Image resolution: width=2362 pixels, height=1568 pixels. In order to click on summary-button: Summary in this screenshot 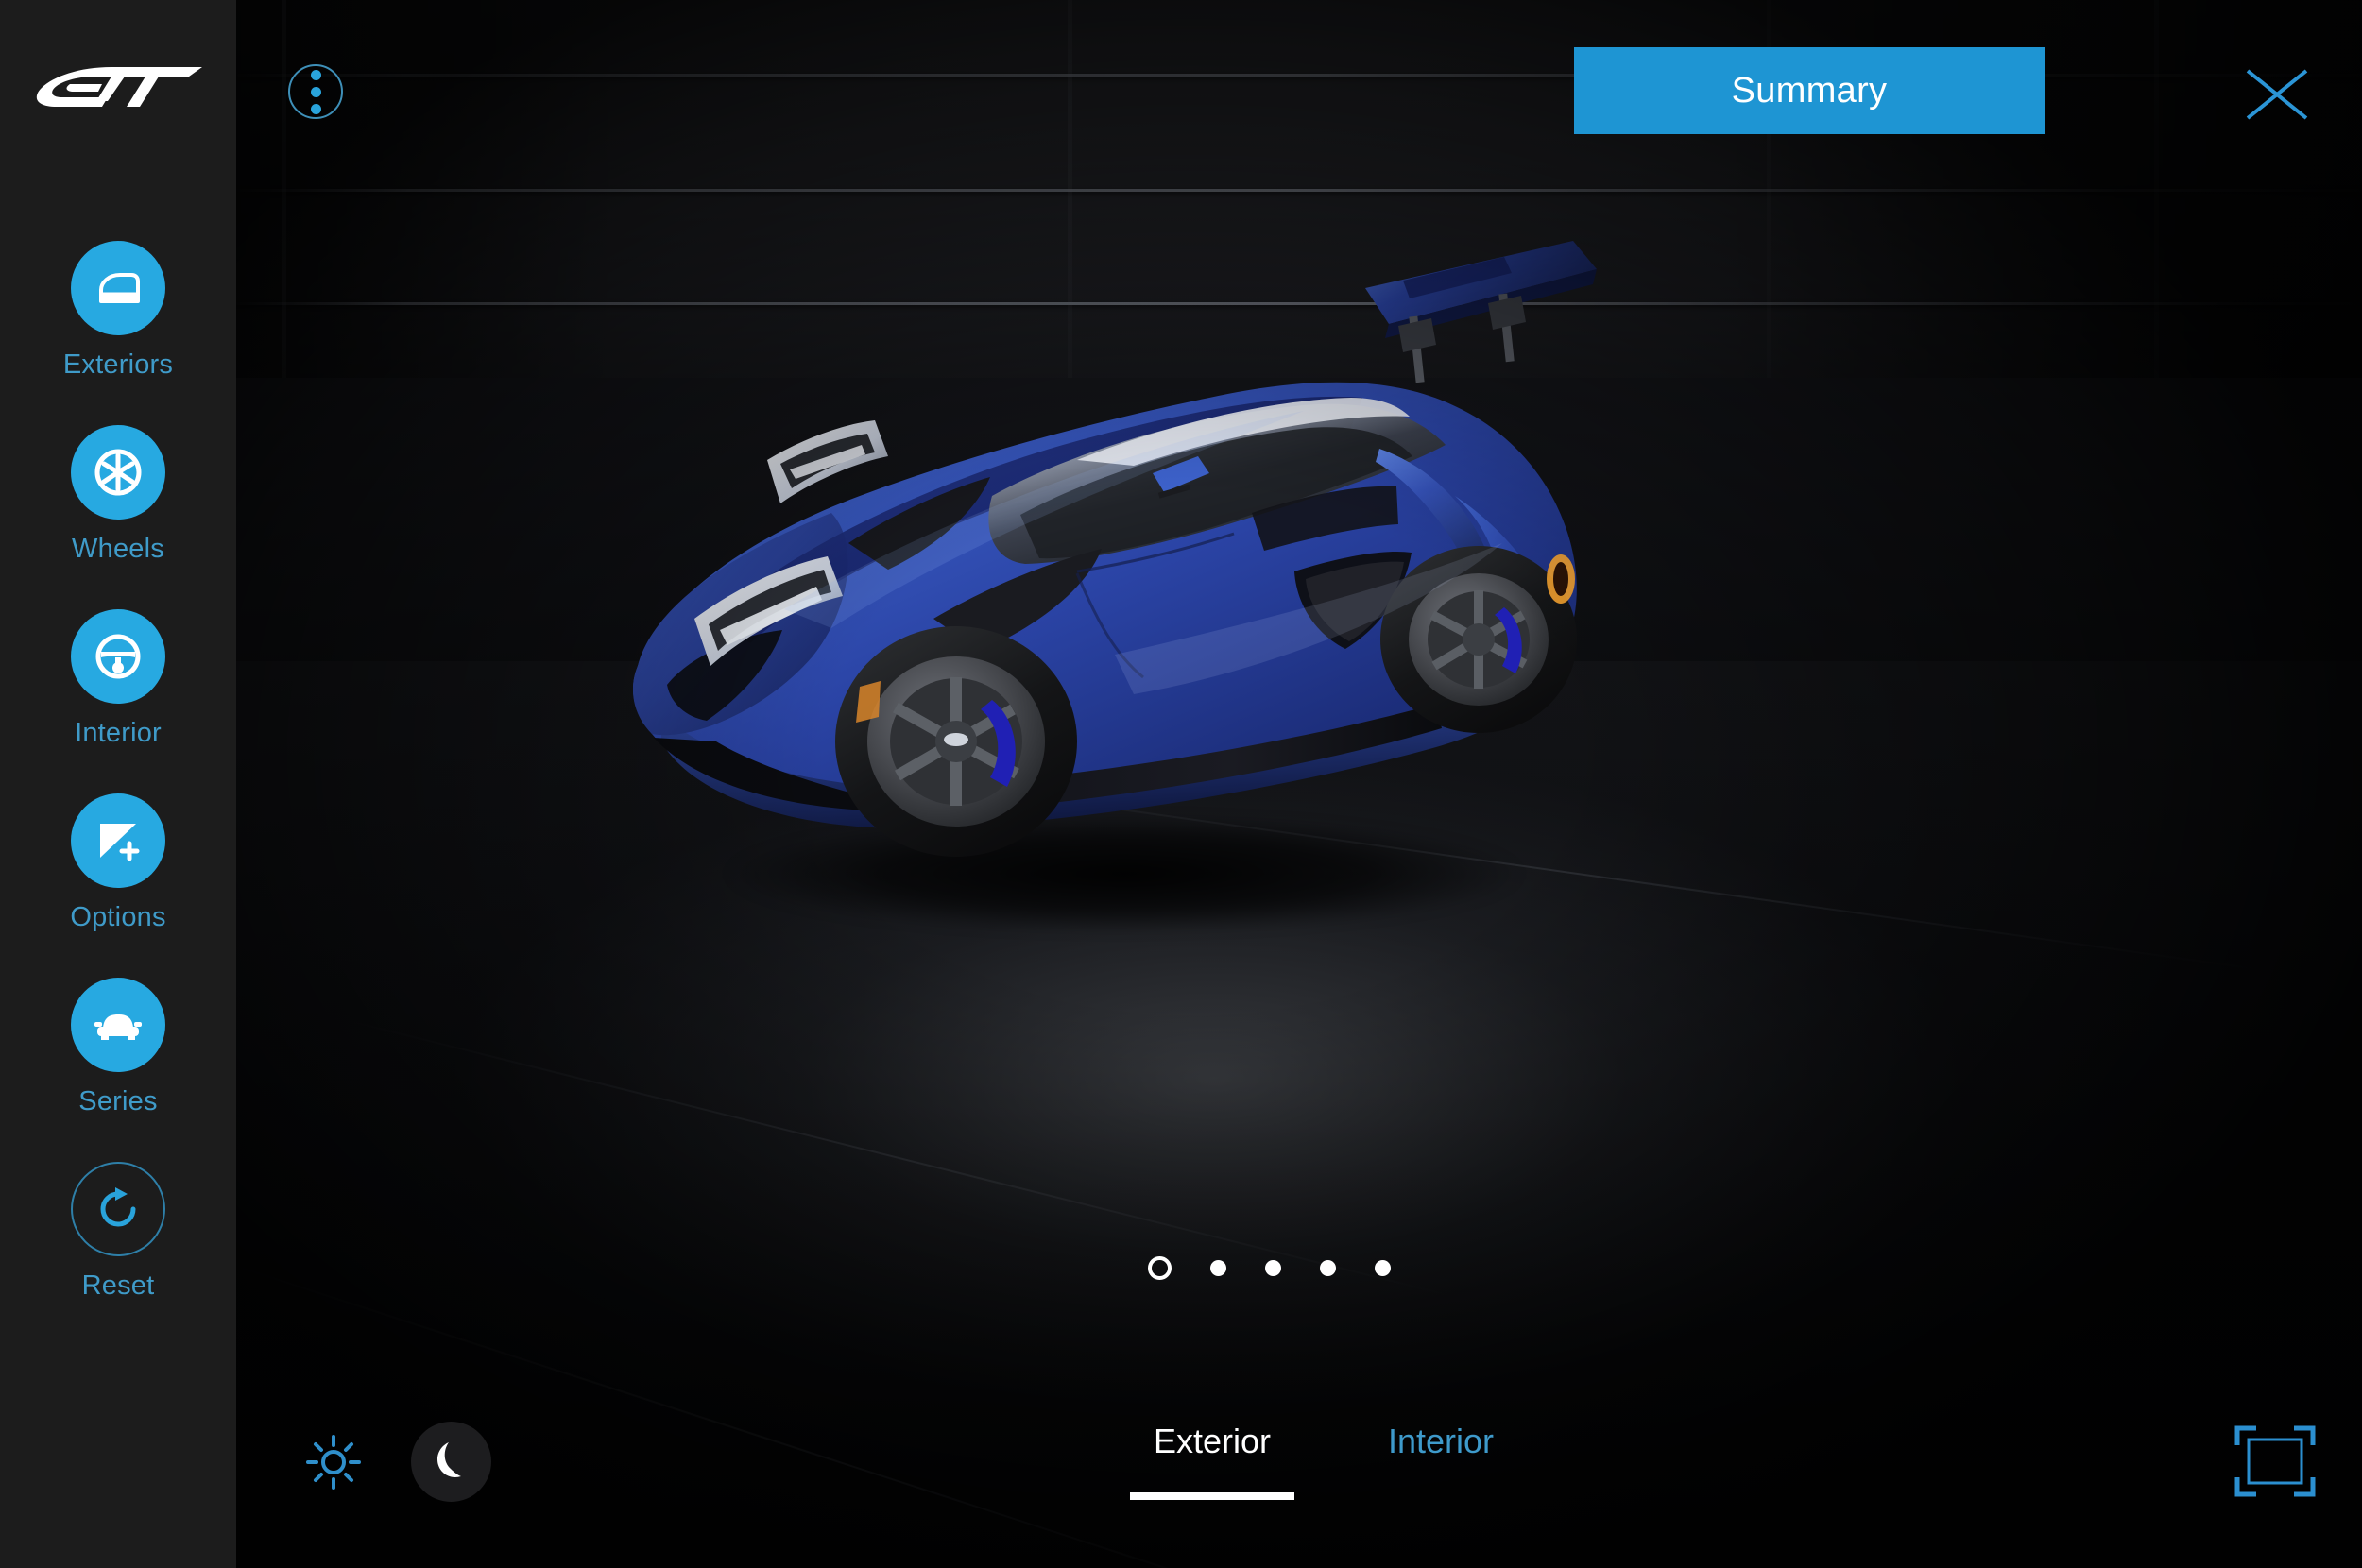, I will do `click(1809, 90)`.